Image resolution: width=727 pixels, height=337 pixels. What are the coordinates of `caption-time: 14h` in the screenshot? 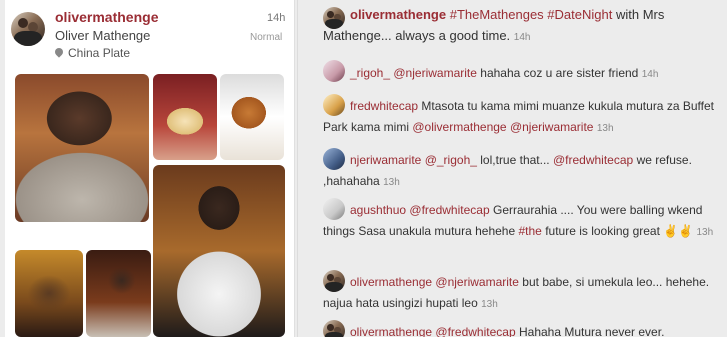 It's located at (522, 37).